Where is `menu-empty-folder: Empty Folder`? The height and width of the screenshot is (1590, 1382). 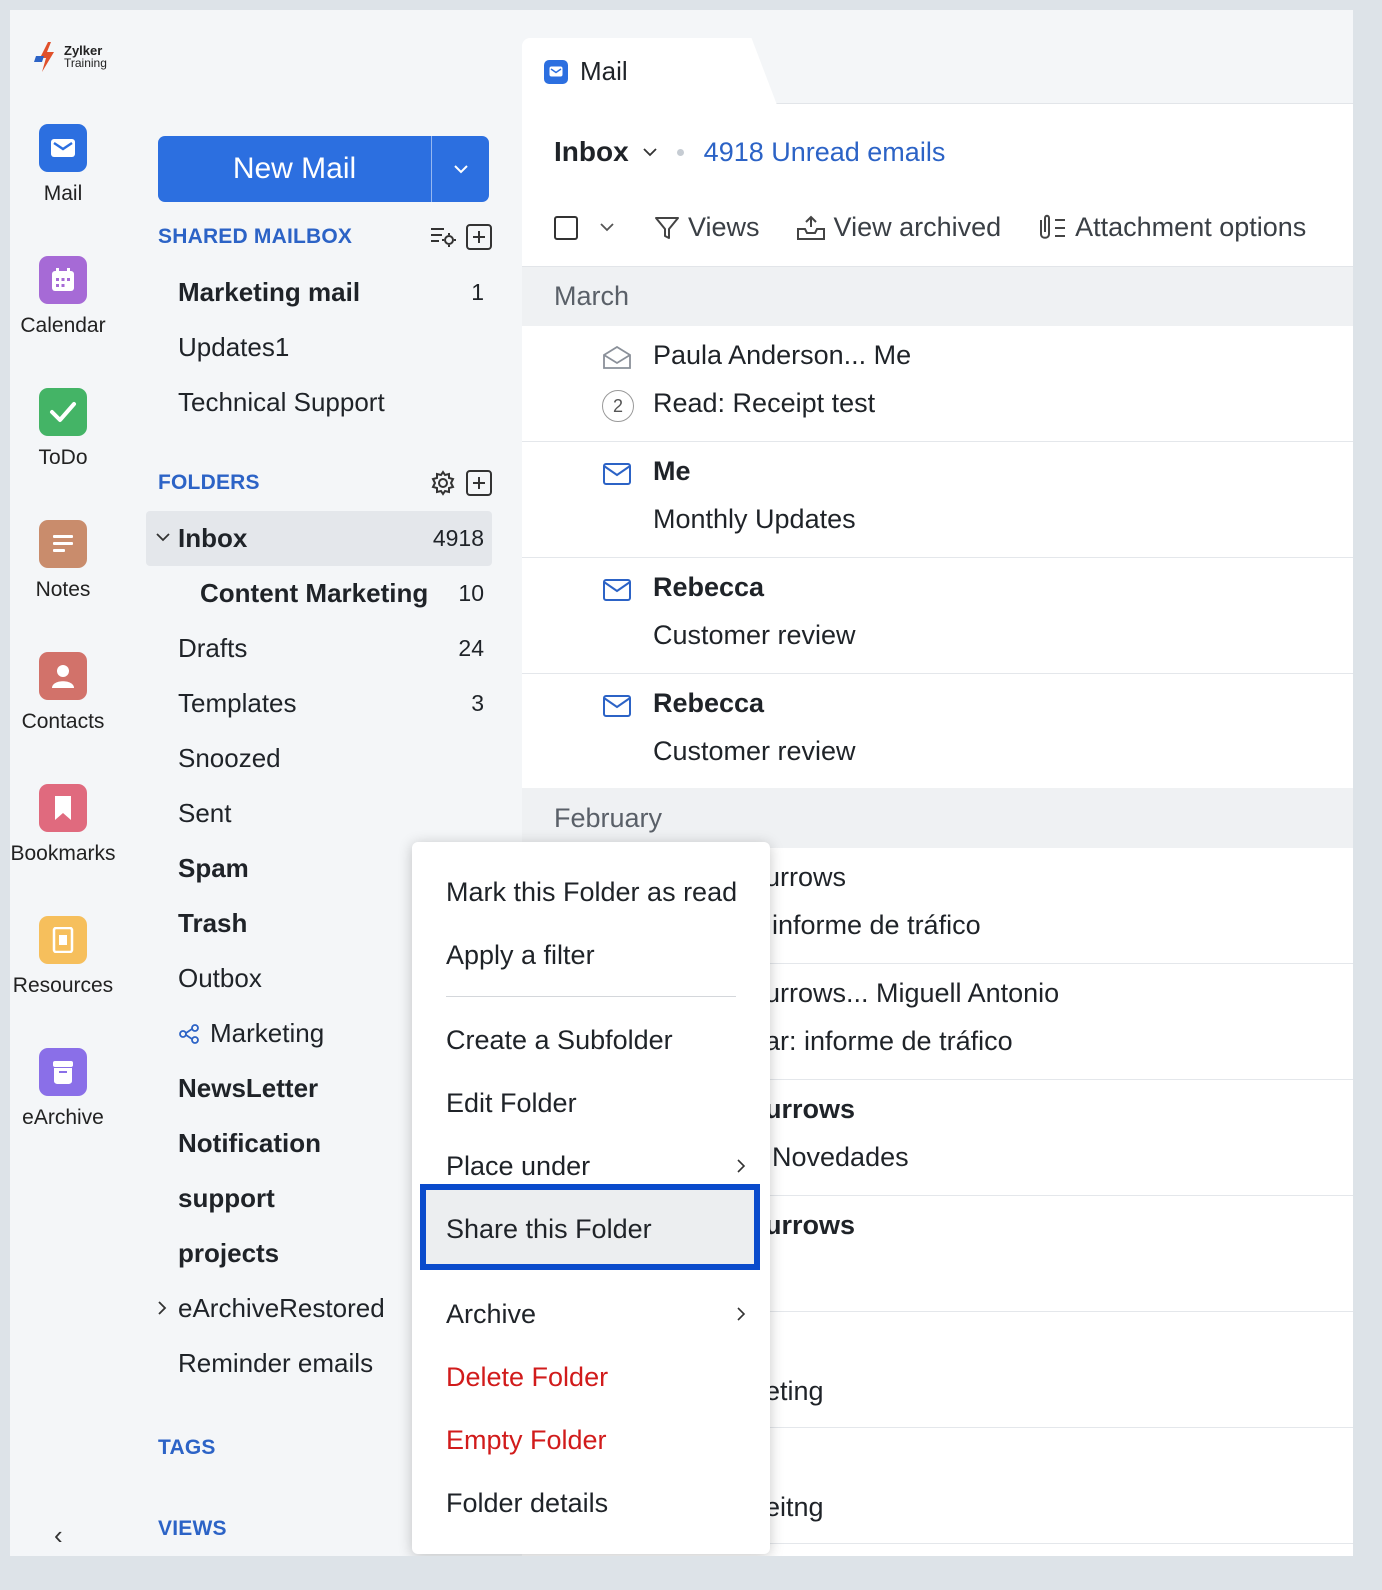
menu-empty-folder: Empty Folder is located at coordinates (596, 1440).